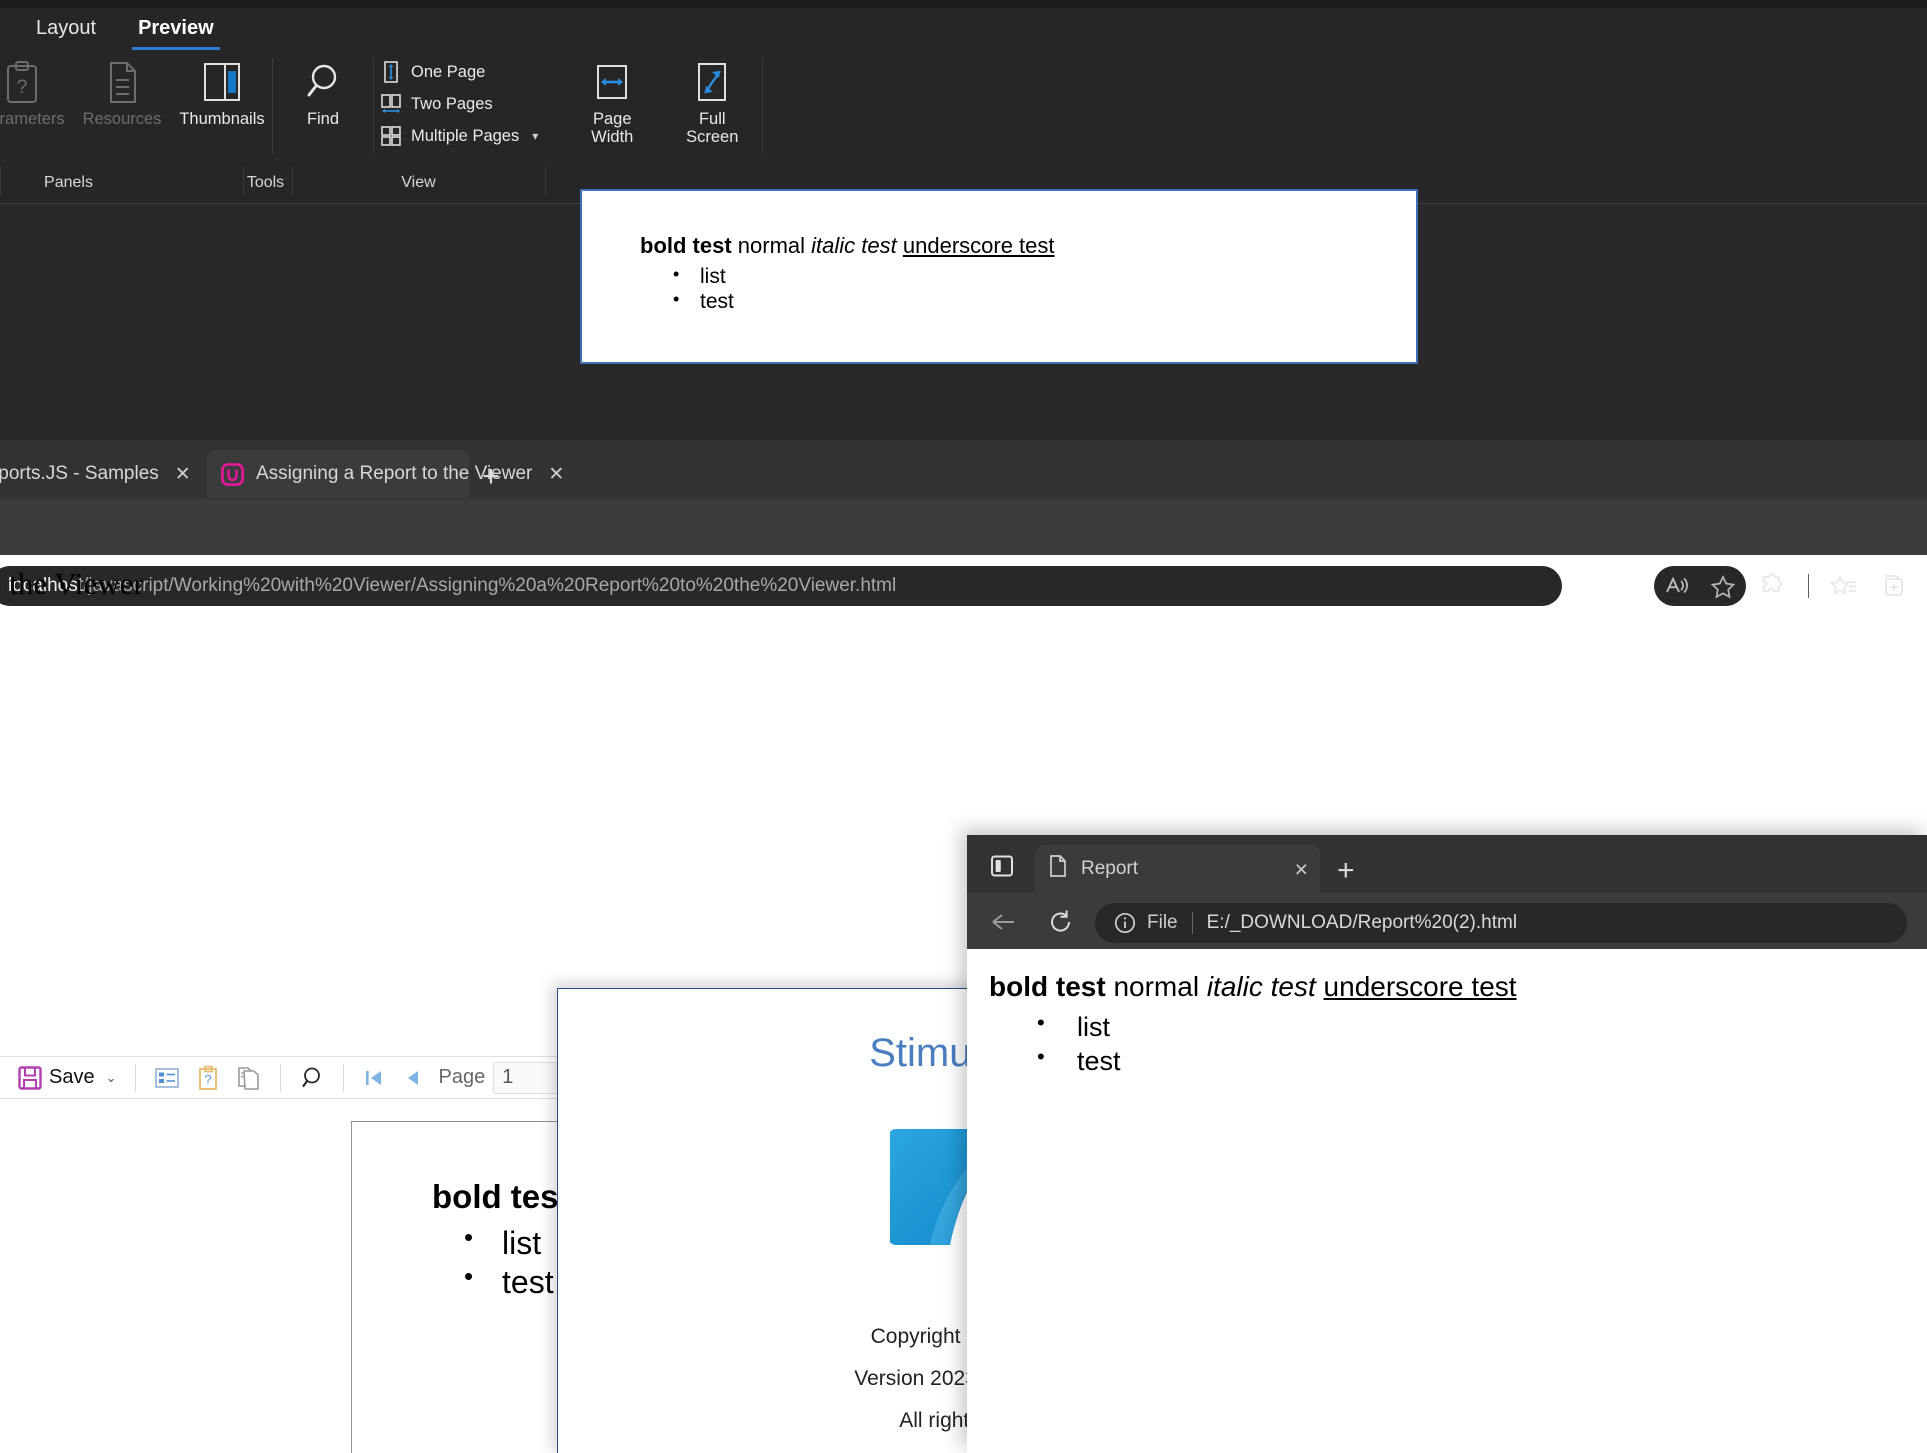 Image resolution: width=1927 pixels, height=1453 pixels. I want to click on save-floppy-icon, so click(30, 1077).